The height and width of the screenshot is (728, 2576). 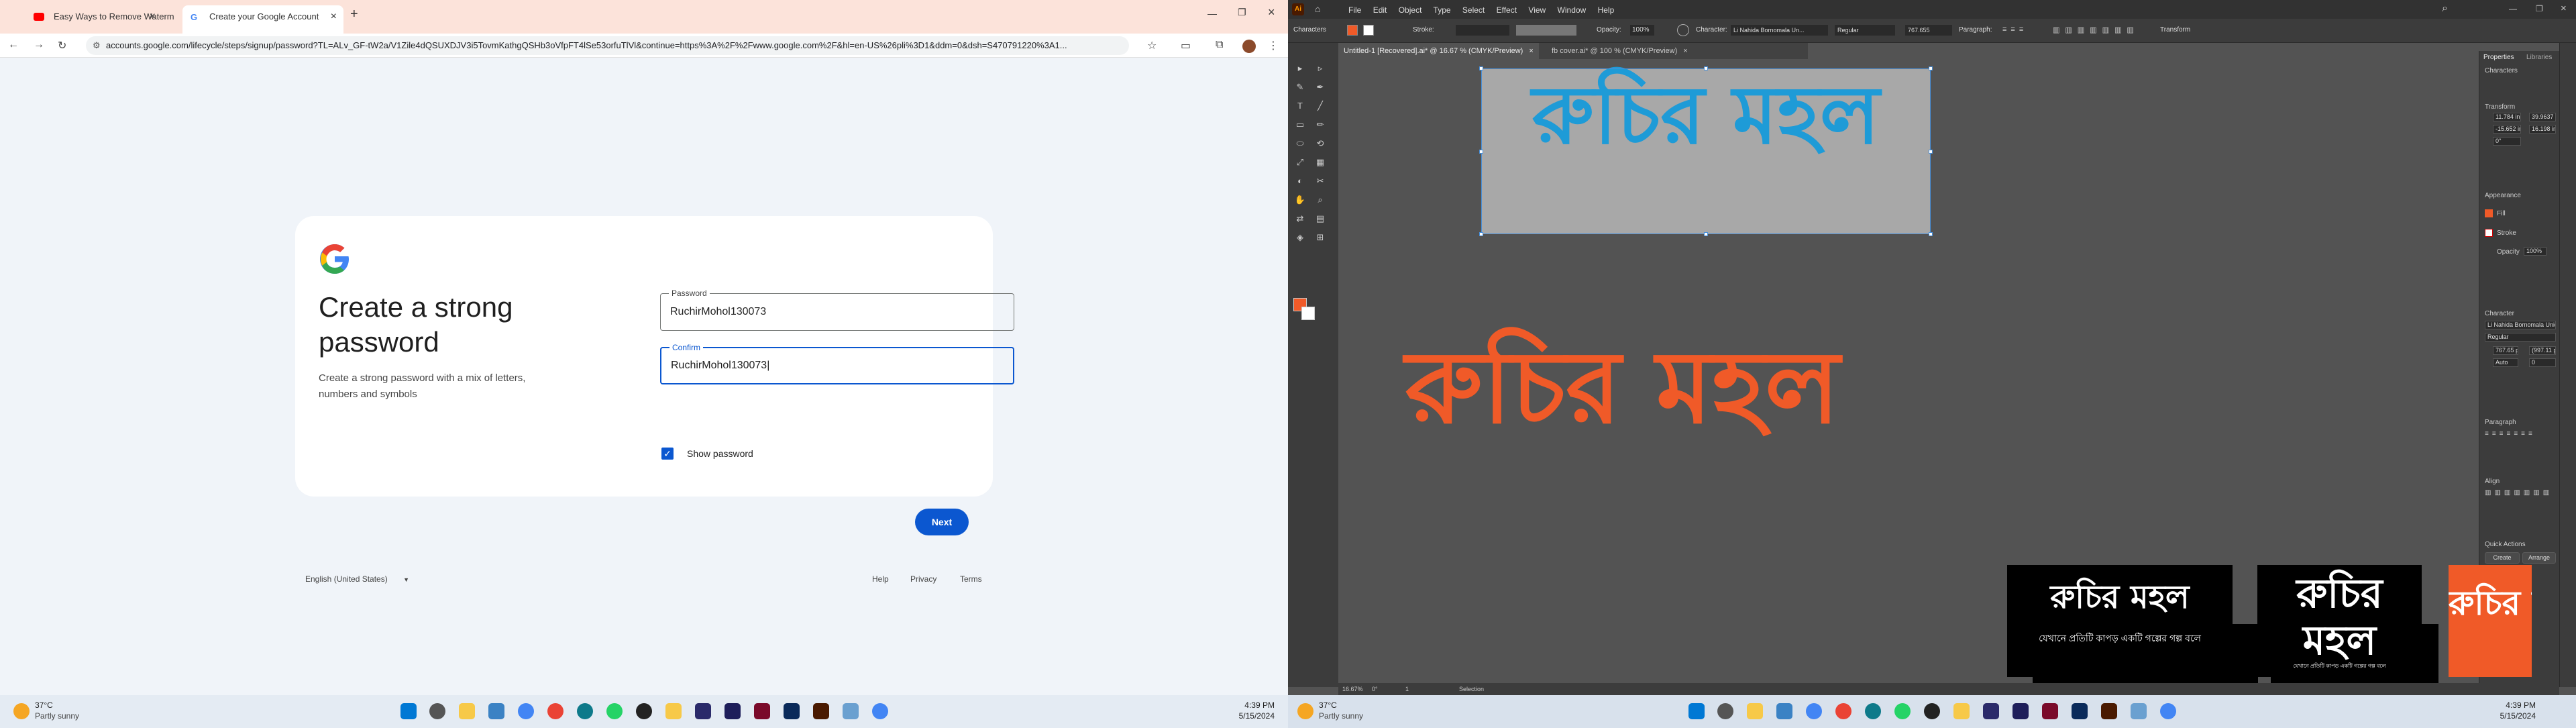 What do you see at coordinates (2490, 621) in the screenshot?
I see `logo-thumbnail: রুচির মহল` at bounding box center [2490, 621].